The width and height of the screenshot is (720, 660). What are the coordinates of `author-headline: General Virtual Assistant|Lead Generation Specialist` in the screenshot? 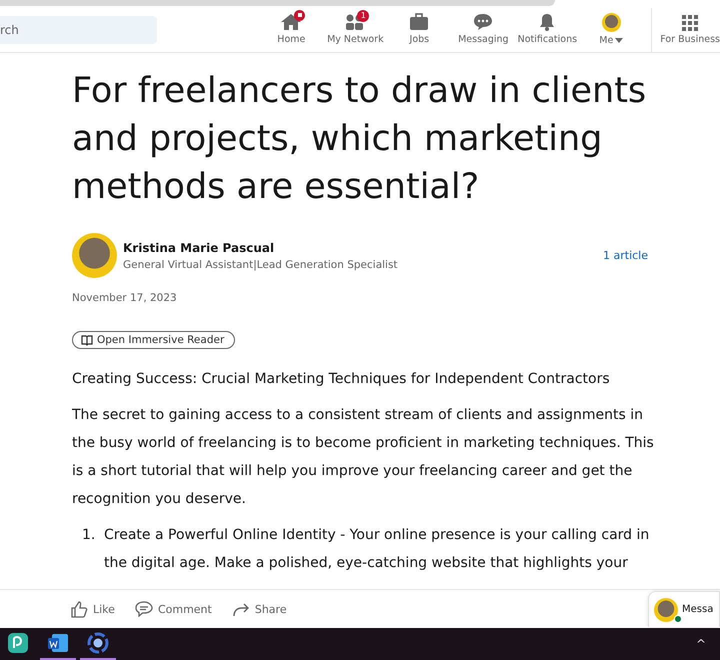 It's located at (261, 264).